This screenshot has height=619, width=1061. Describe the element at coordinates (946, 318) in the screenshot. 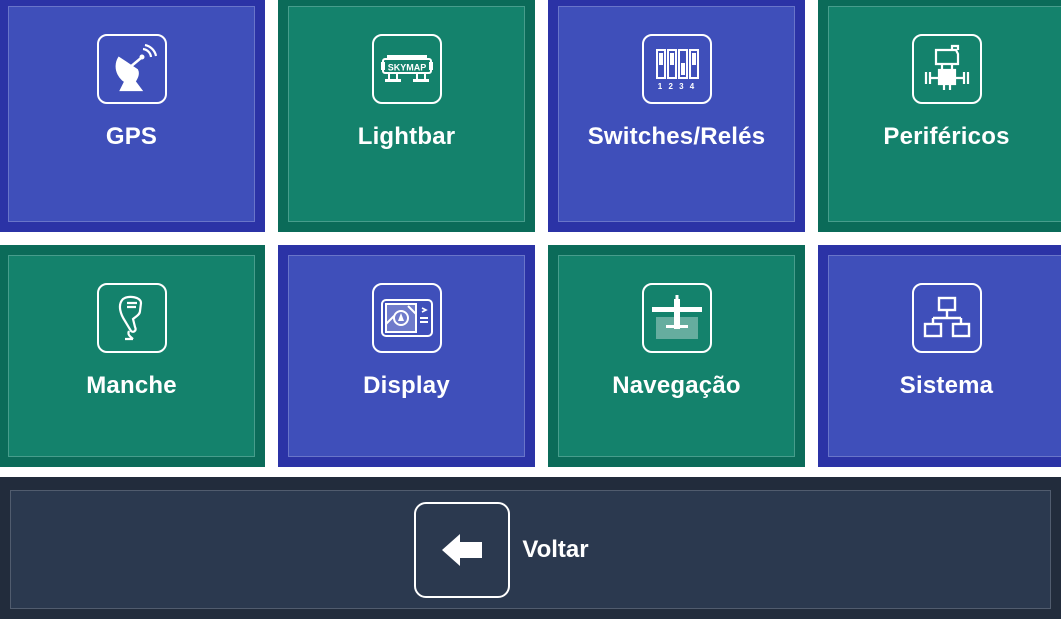

I see `system-network-icon` at that location.